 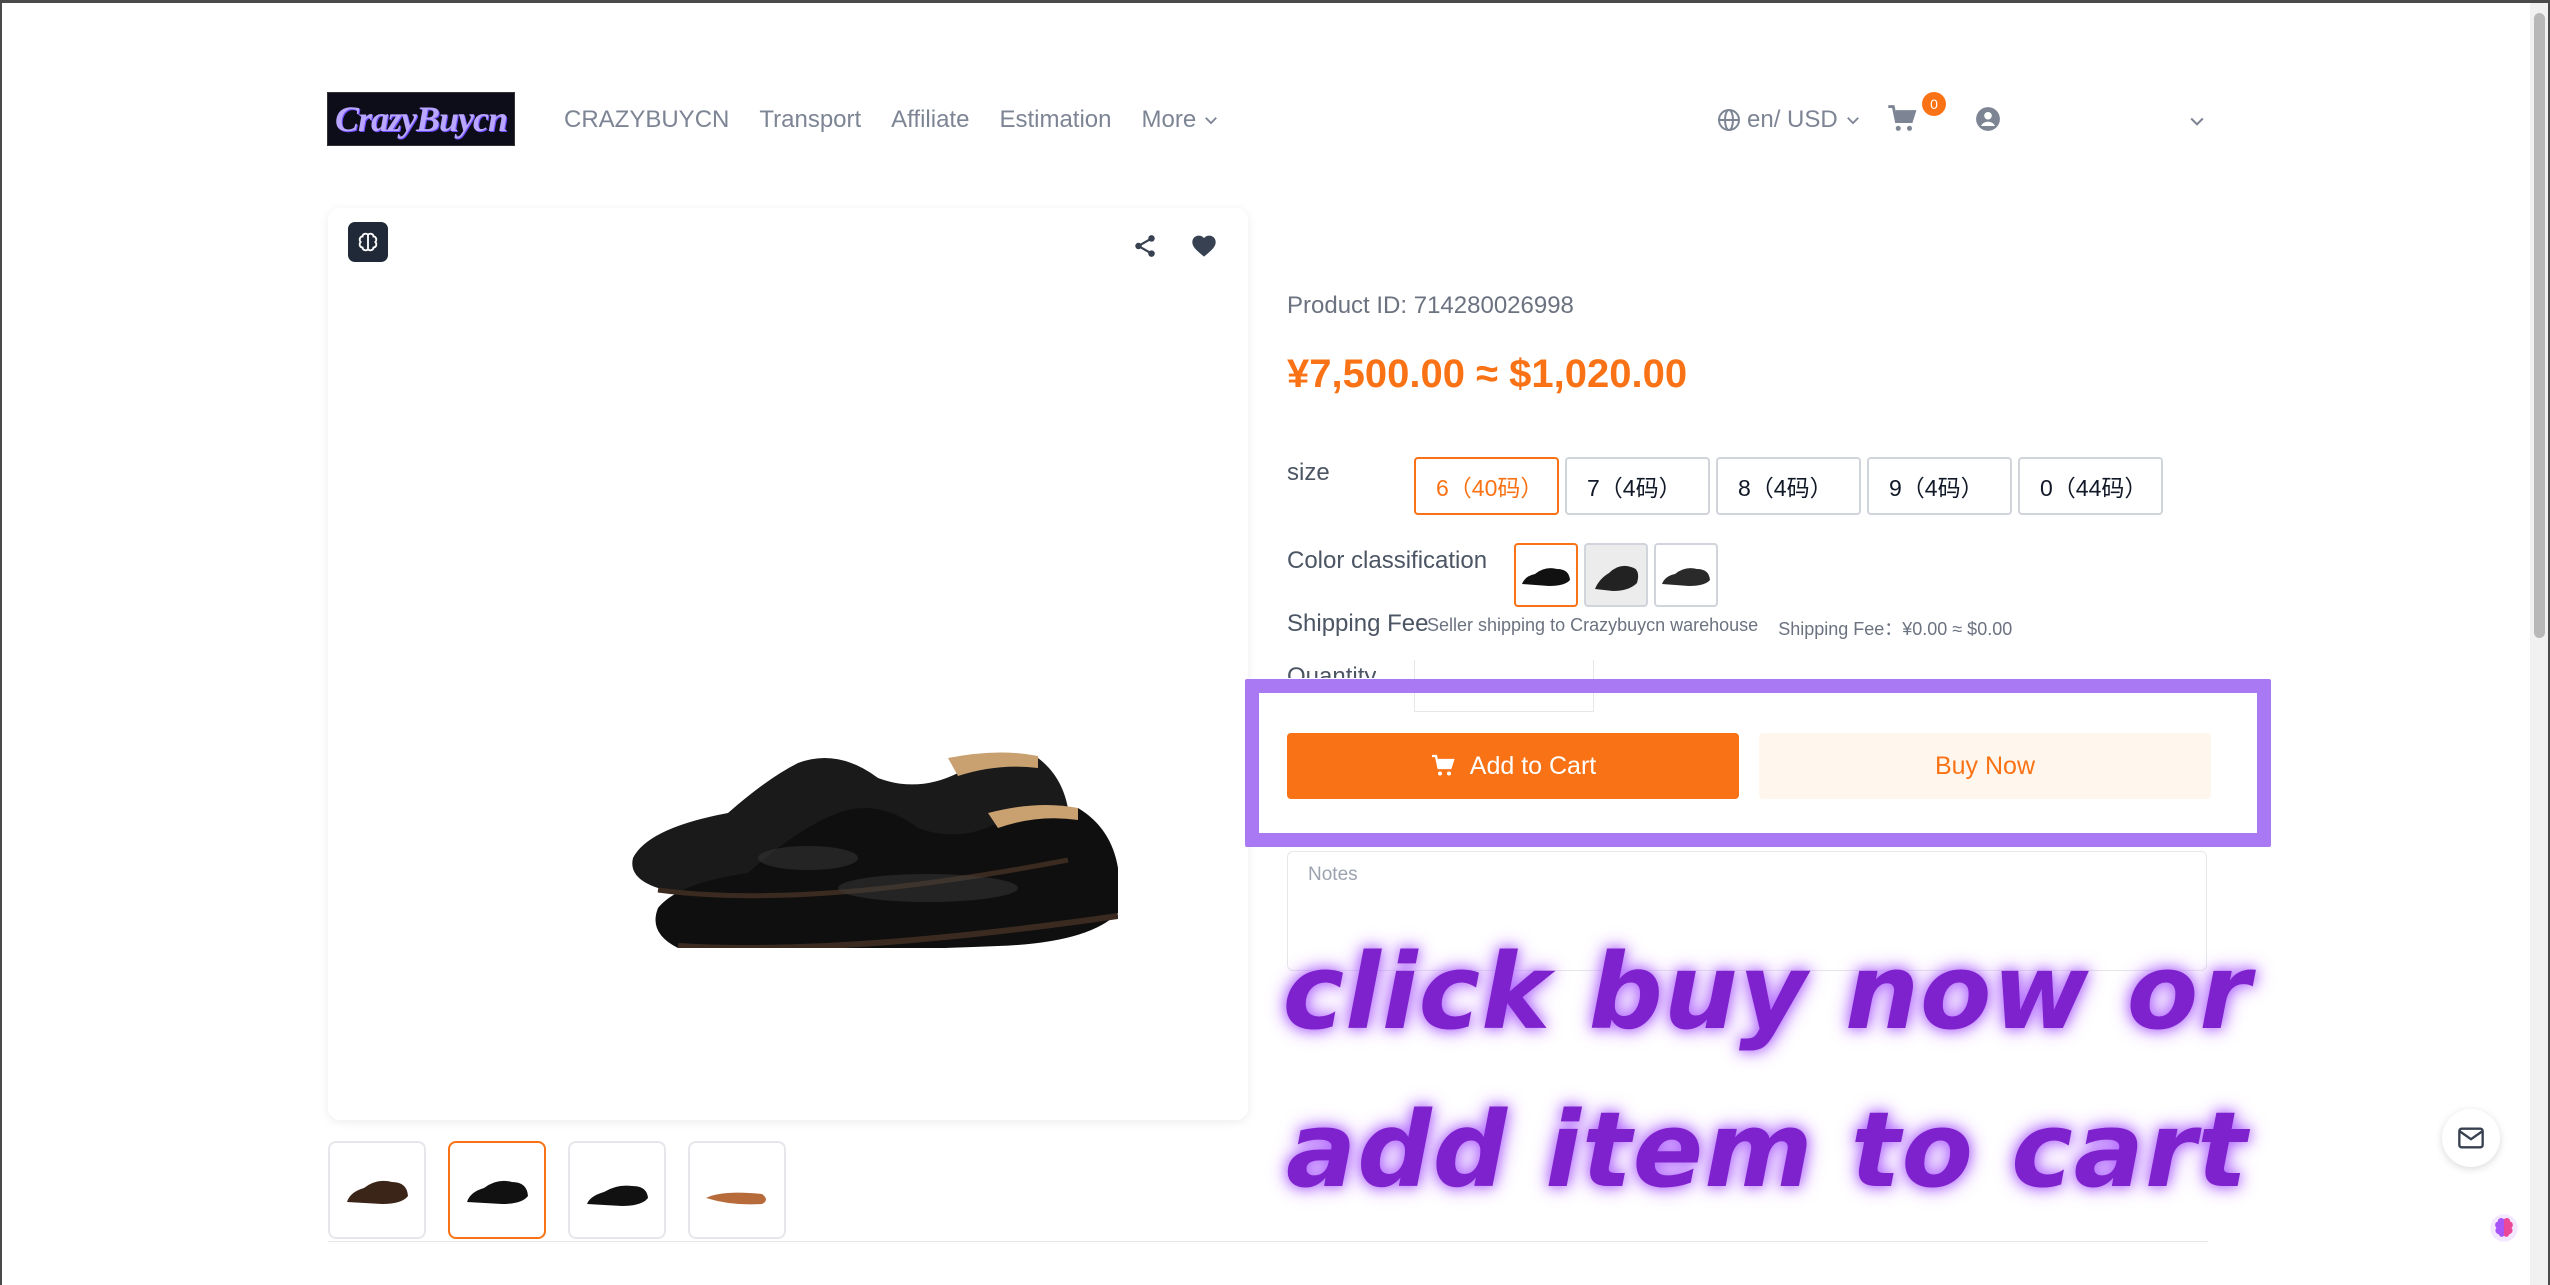 What do you see at coordinates (557, 1190) in the screenshot?
I see `thumbnail-strip` at bounding box center [557, 1190].